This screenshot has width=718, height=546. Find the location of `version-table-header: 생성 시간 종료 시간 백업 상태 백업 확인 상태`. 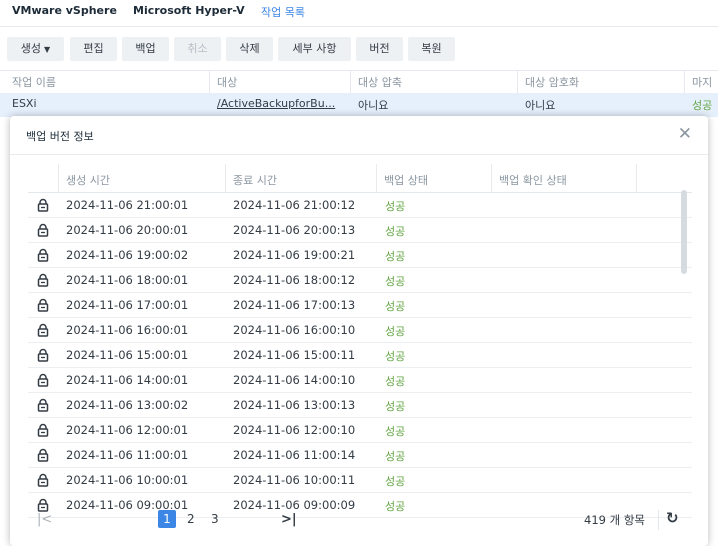

version-table-header: 생성 시간 종료 시간 백업 상태 백업 확인 상태 is located at coordinates (360, 178).